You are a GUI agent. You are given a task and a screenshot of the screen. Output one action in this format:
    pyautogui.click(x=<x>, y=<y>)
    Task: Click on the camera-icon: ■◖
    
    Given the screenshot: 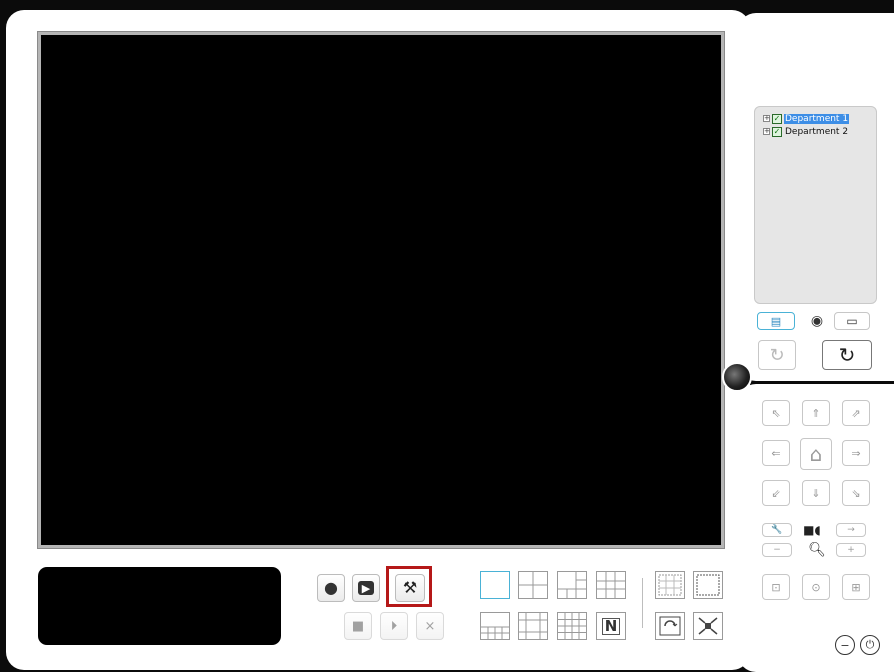 What is the action you would take?
    pyautogui.click(x=812, y=530)
    